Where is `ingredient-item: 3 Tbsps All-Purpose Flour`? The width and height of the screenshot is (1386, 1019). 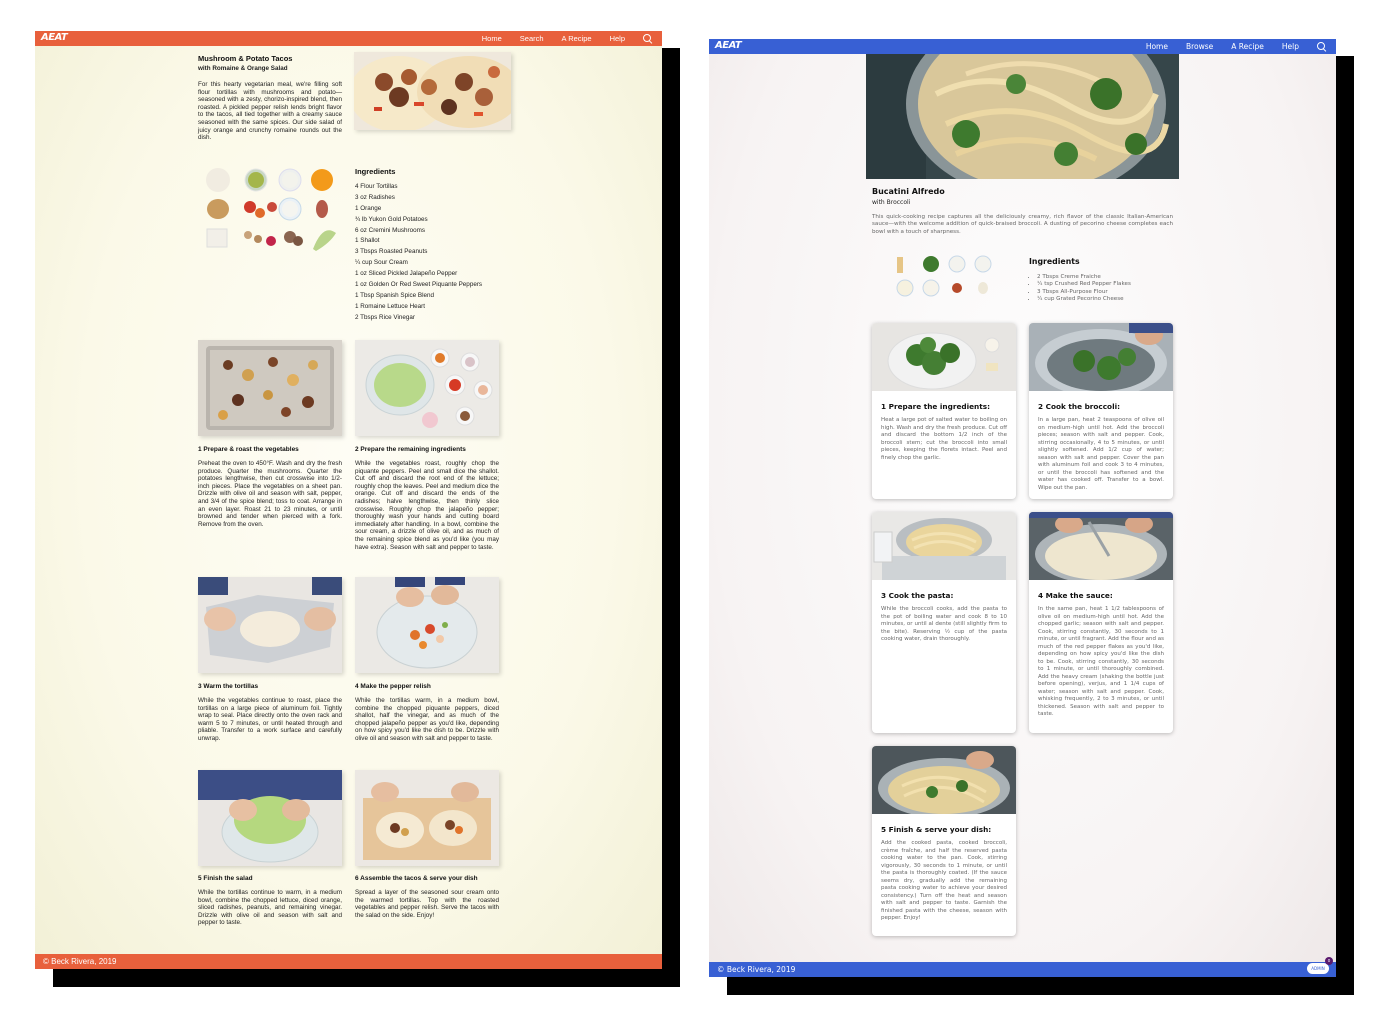 ingredient-item: 3 Tbsps All-Purpose Flour is located at coordinates (1084, 292).